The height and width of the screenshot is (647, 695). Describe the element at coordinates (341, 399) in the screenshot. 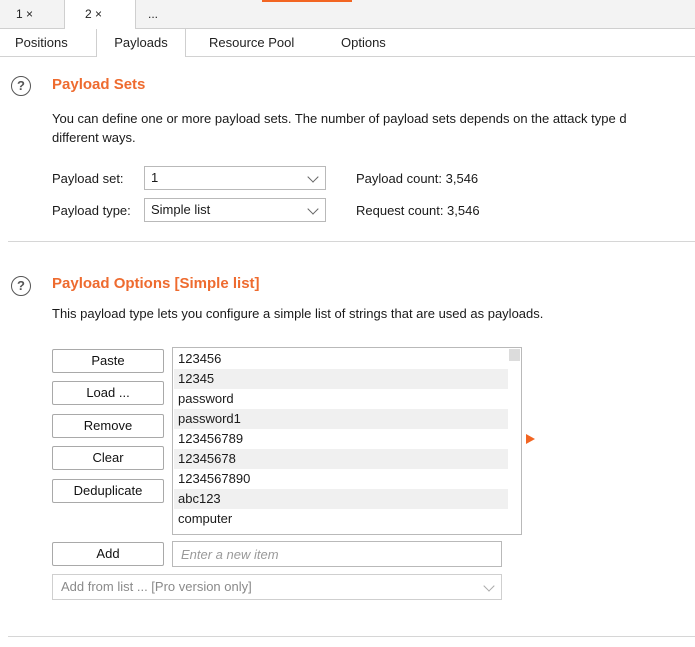

I see `list-item: password` at that location.